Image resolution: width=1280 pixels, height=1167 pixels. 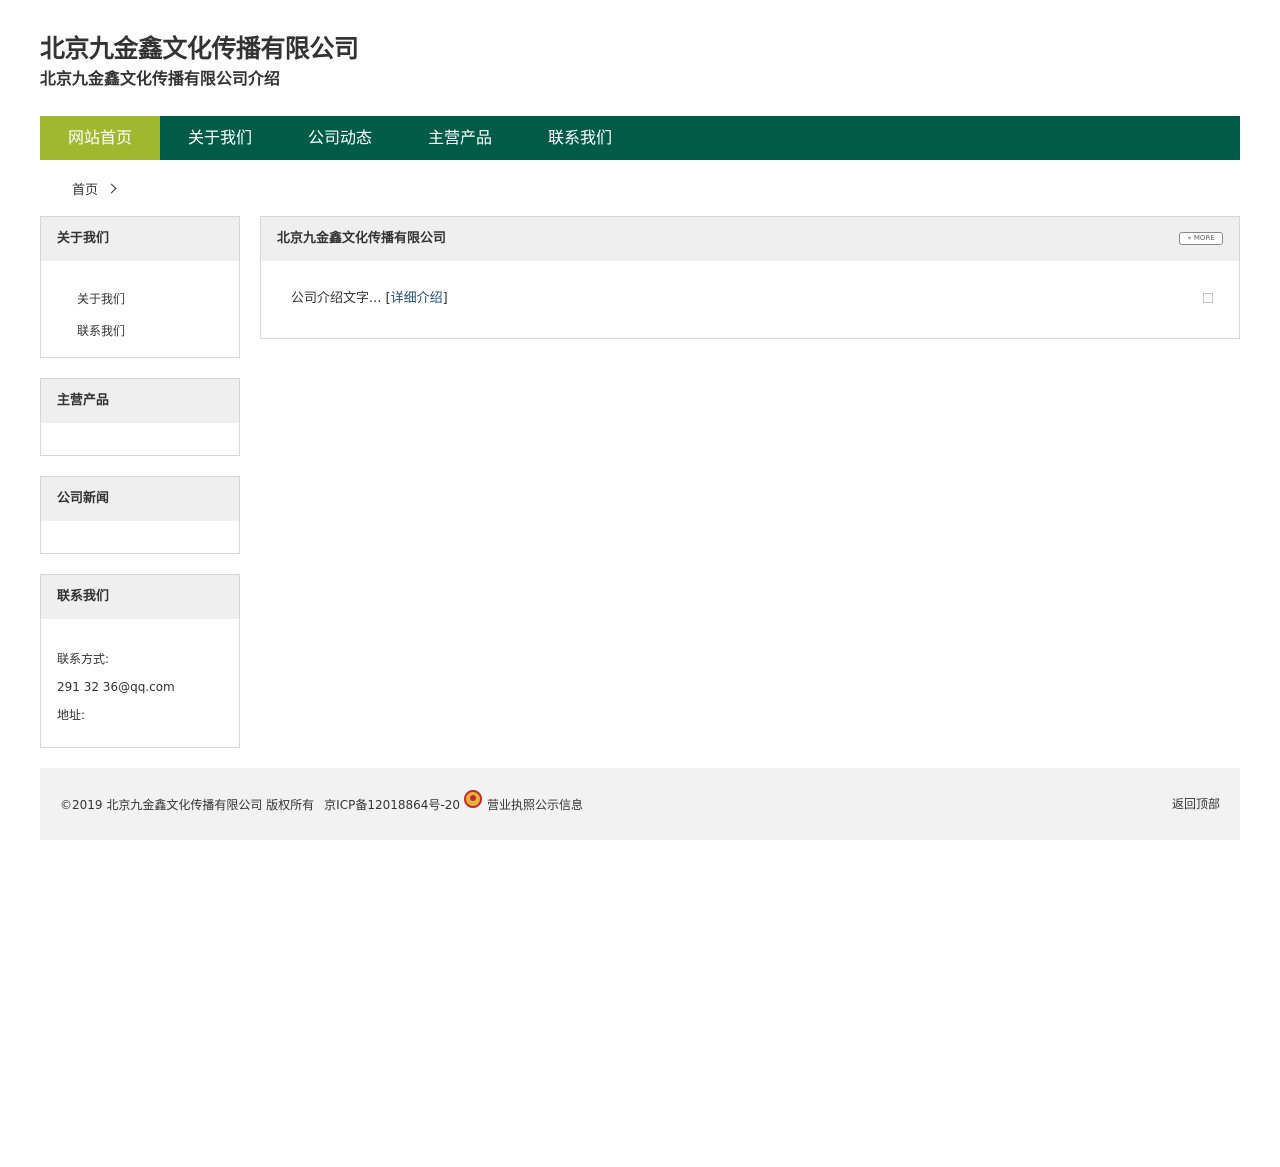 I want to click on site-subtitle: 北京九金鑫文化传播有限公司介绍, so click(x=160, y=78).